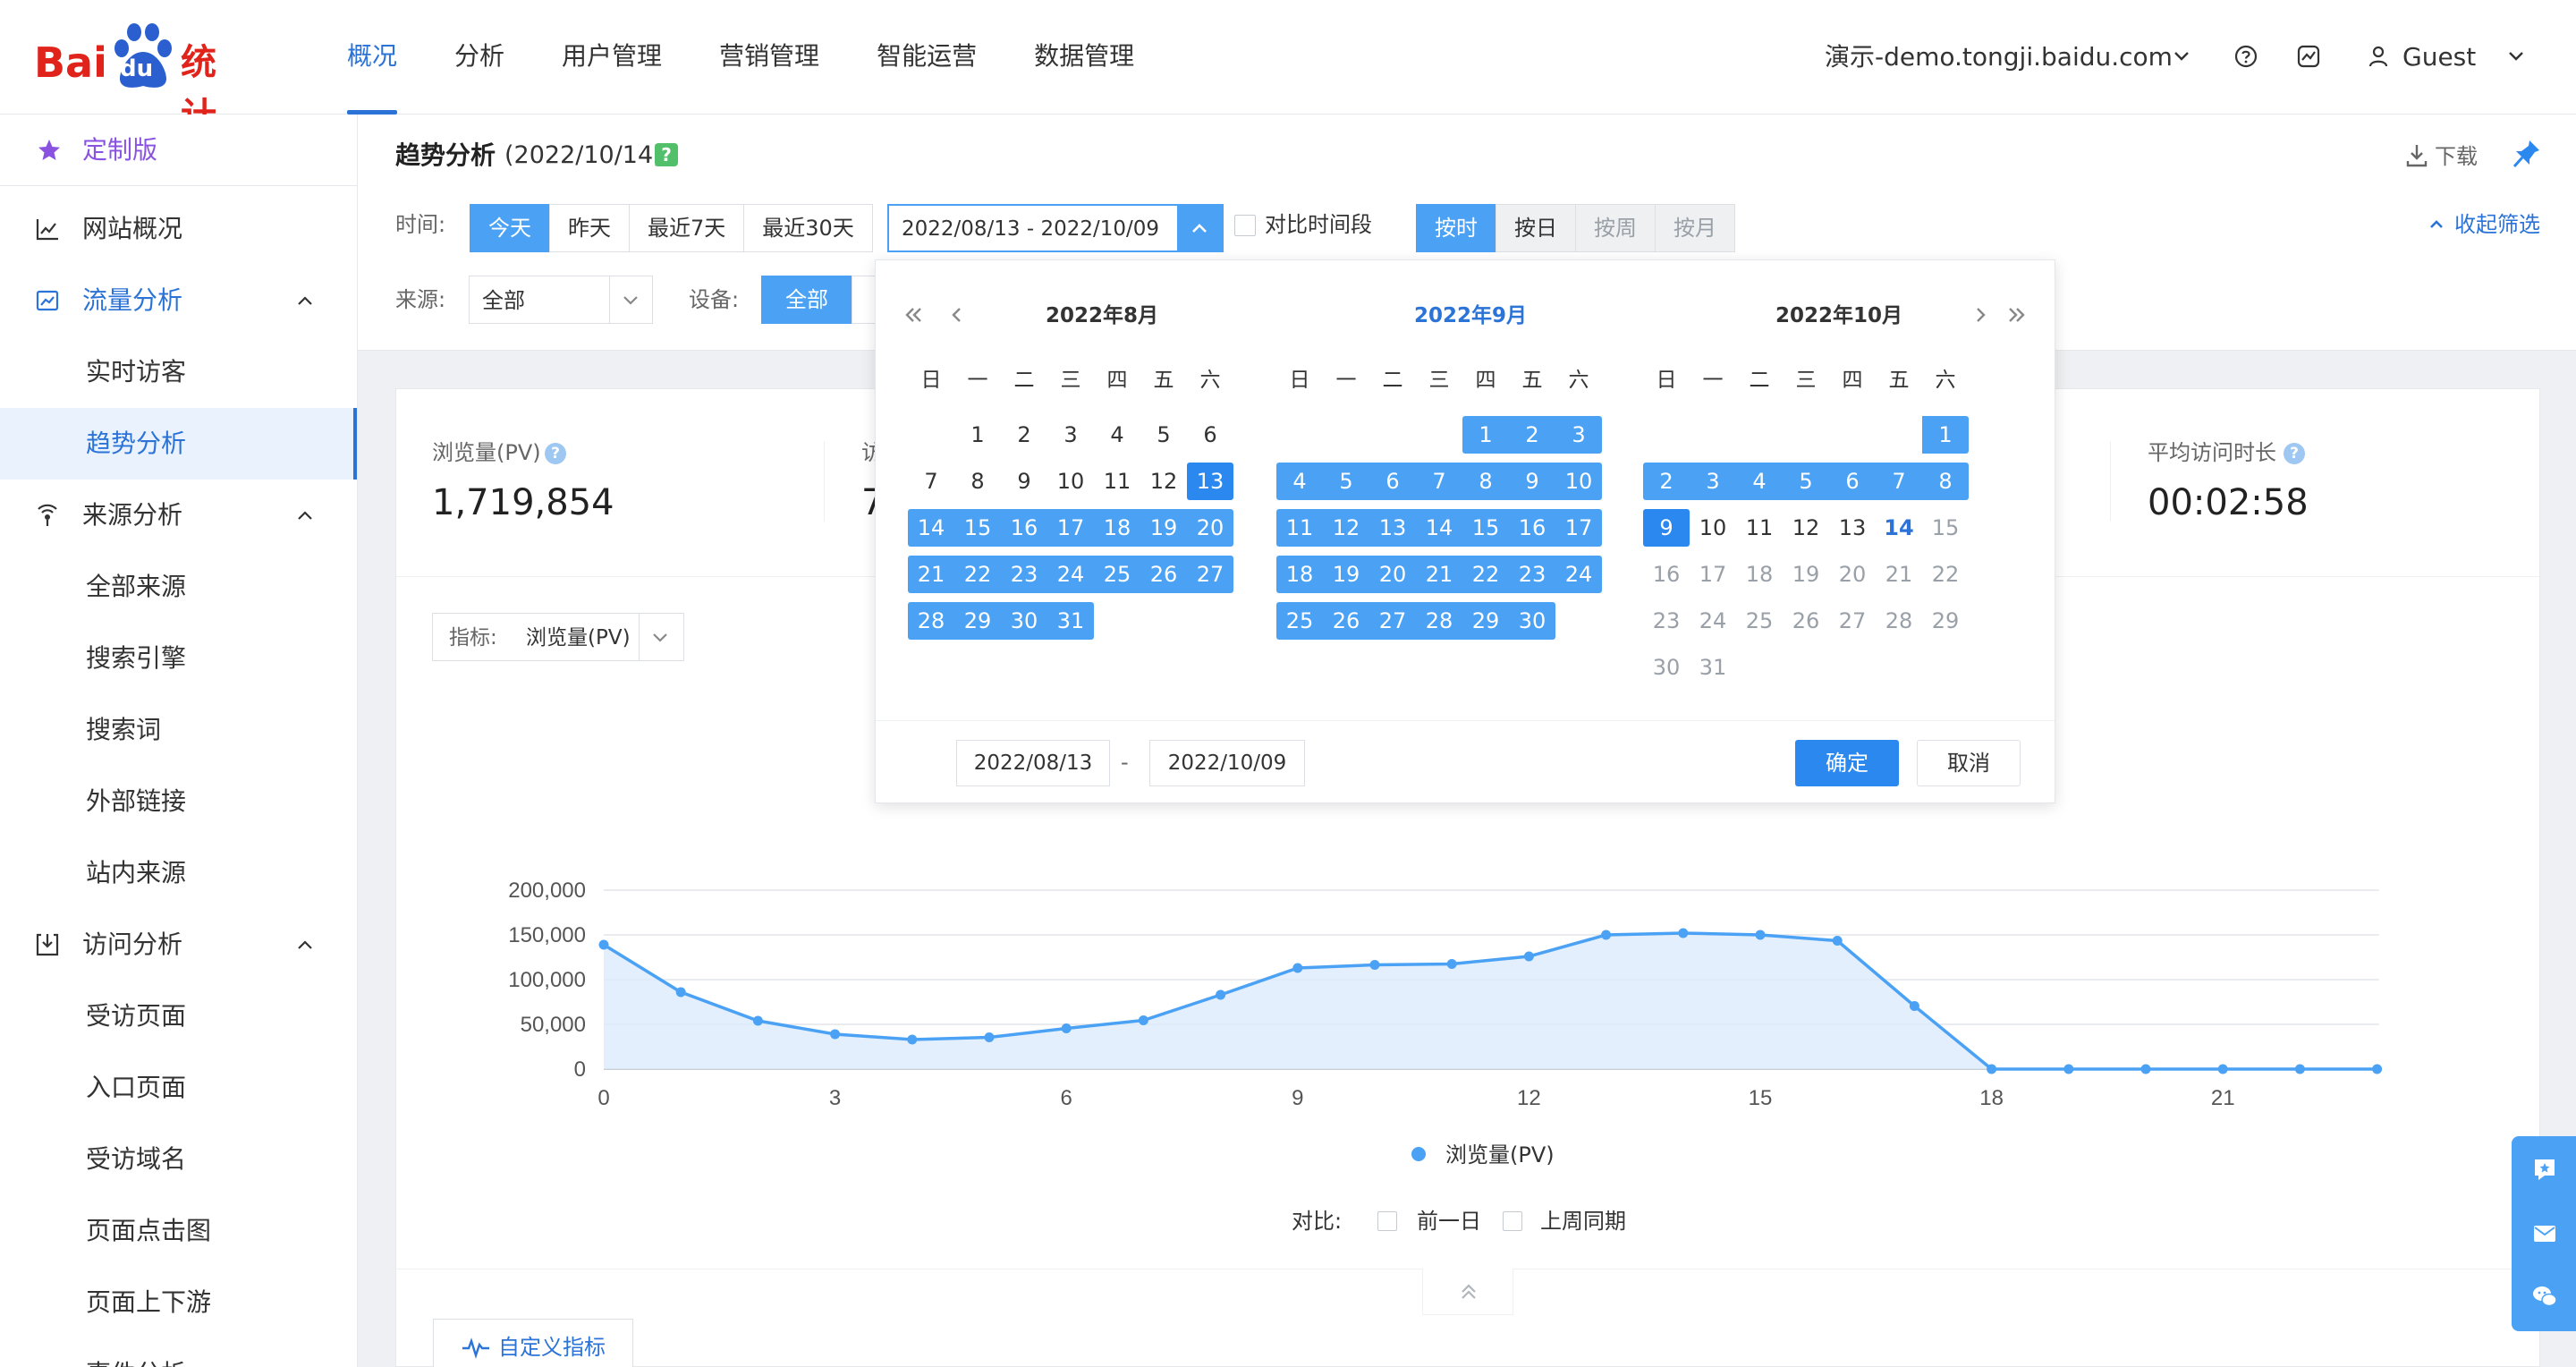 The height and width of the screenshot is (1367, 2576). Describe the element at coordinates (178, 1159) in the screenshot. I see `sidebar-item-visited-domains: 受访域名` at that location.